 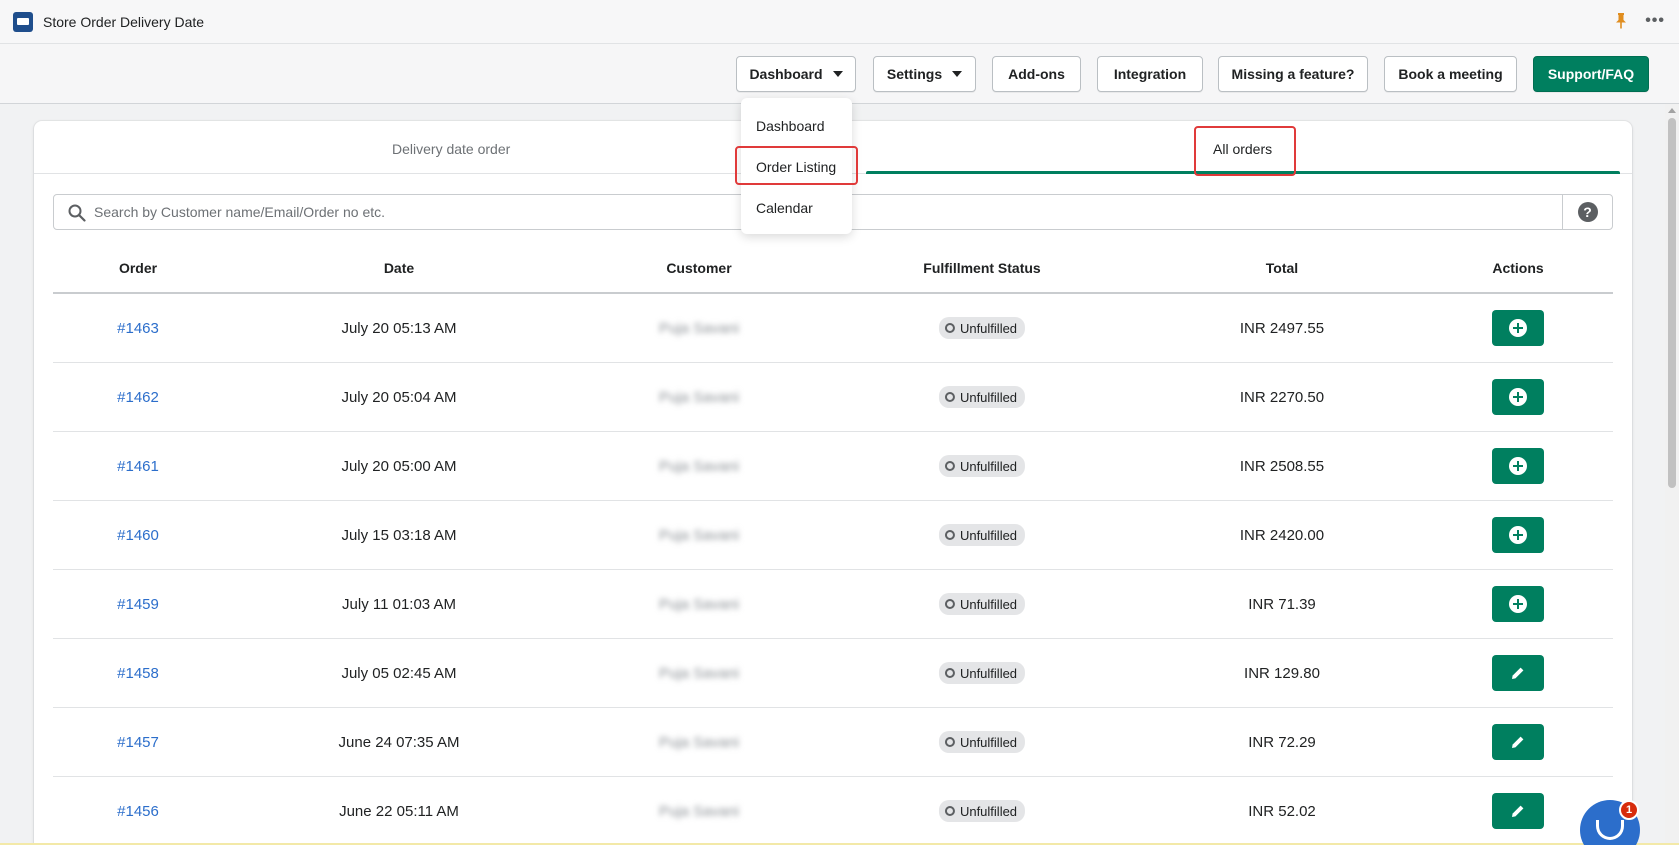 What do you see at coordinates (399, 535) in the screenshot?
I see `order-date: July 15 03:18 AM` at bounding box center [399, 535].